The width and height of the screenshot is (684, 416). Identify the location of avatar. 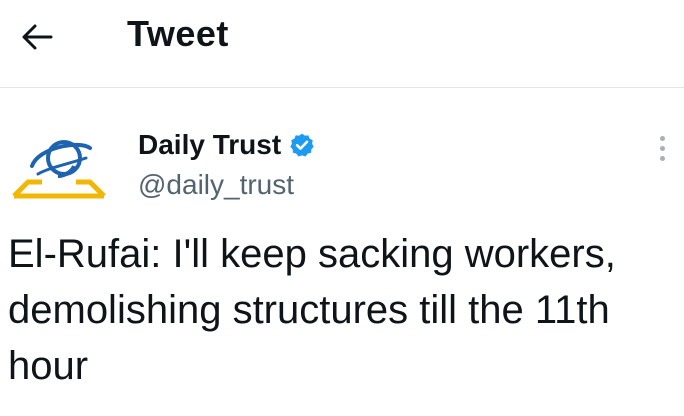
(59, 166).